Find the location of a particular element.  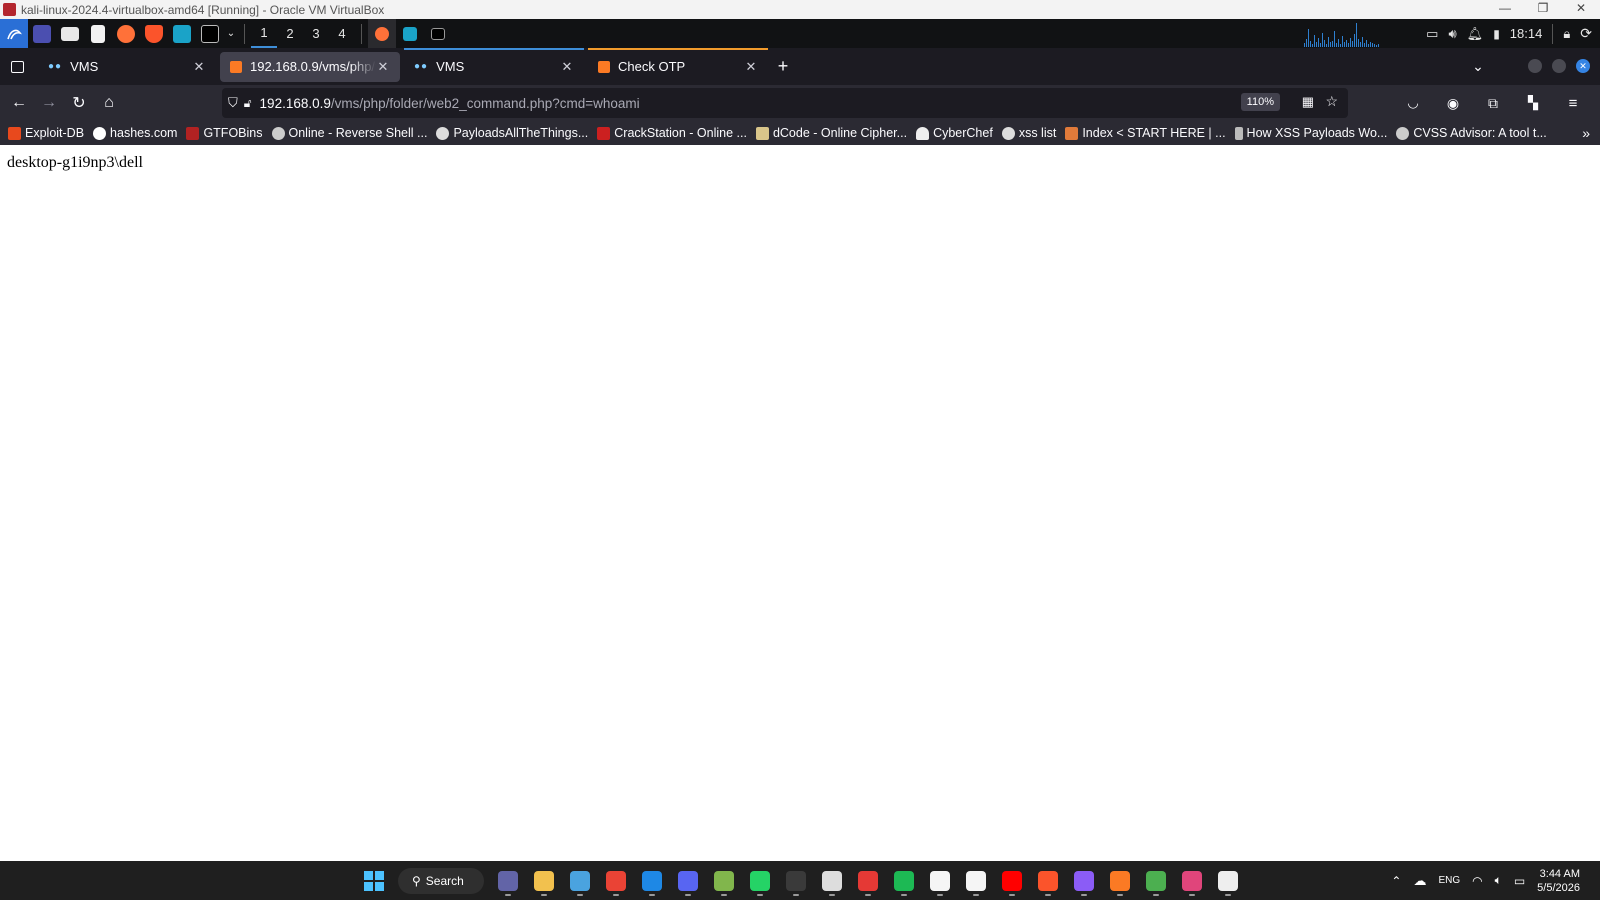

bookmark-star-icon: ☆ is located at coordinates (1331, 101).